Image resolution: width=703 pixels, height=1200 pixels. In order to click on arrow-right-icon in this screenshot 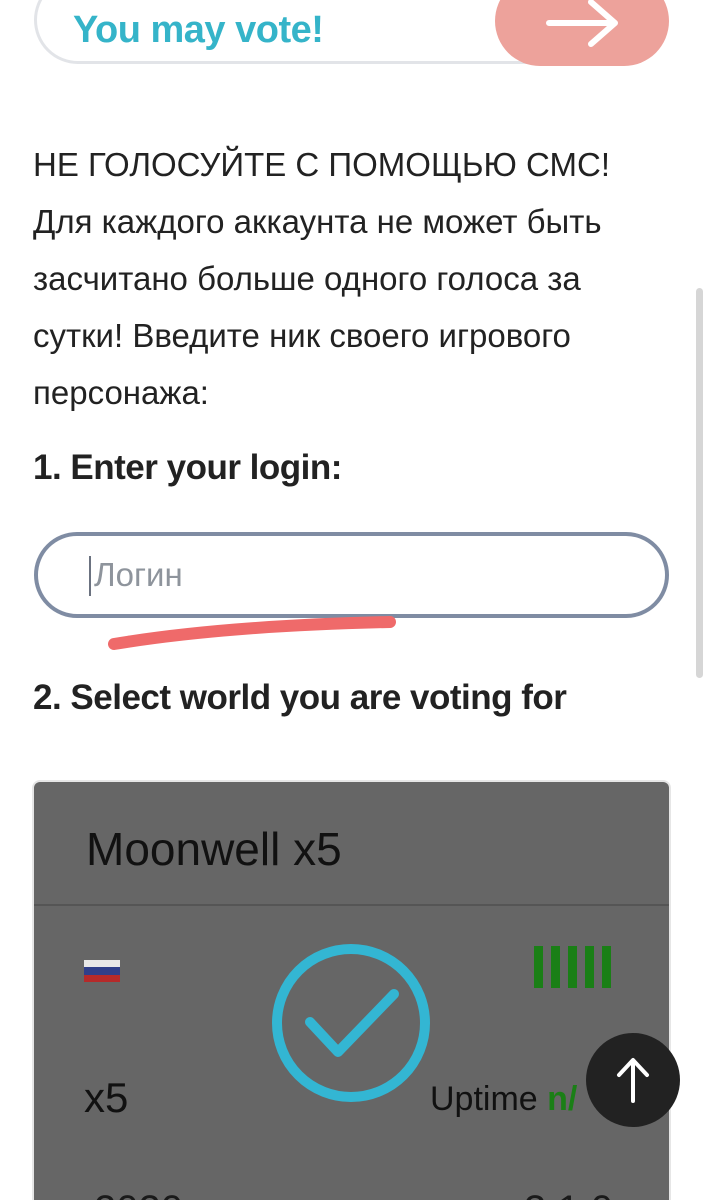, I will do `click(582, 23)`.